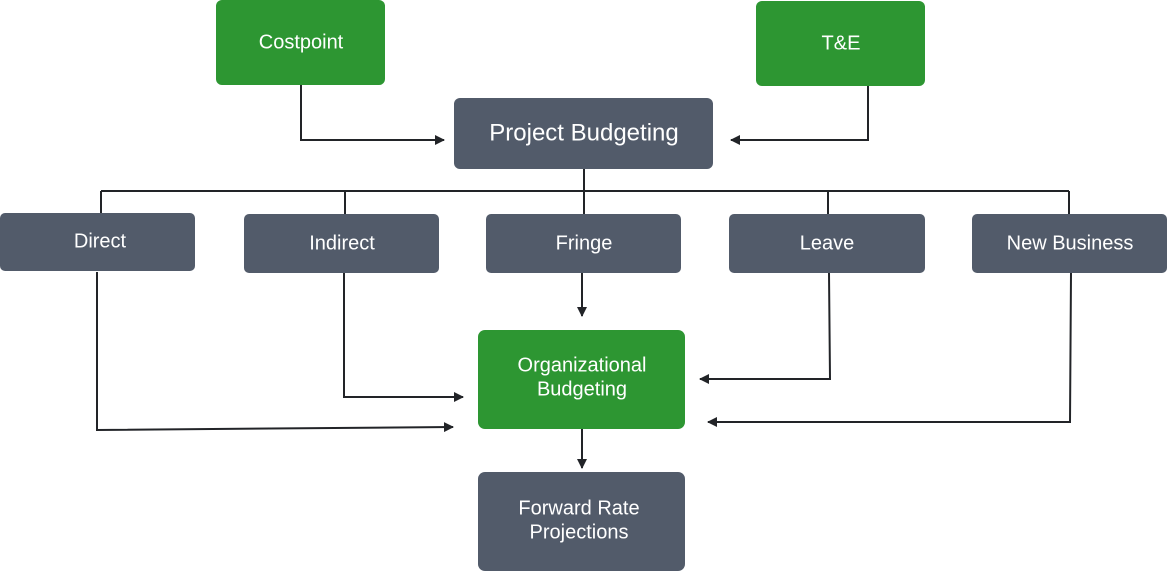  I want to click on node-label-line-1: Organizational, so click(582, 365).